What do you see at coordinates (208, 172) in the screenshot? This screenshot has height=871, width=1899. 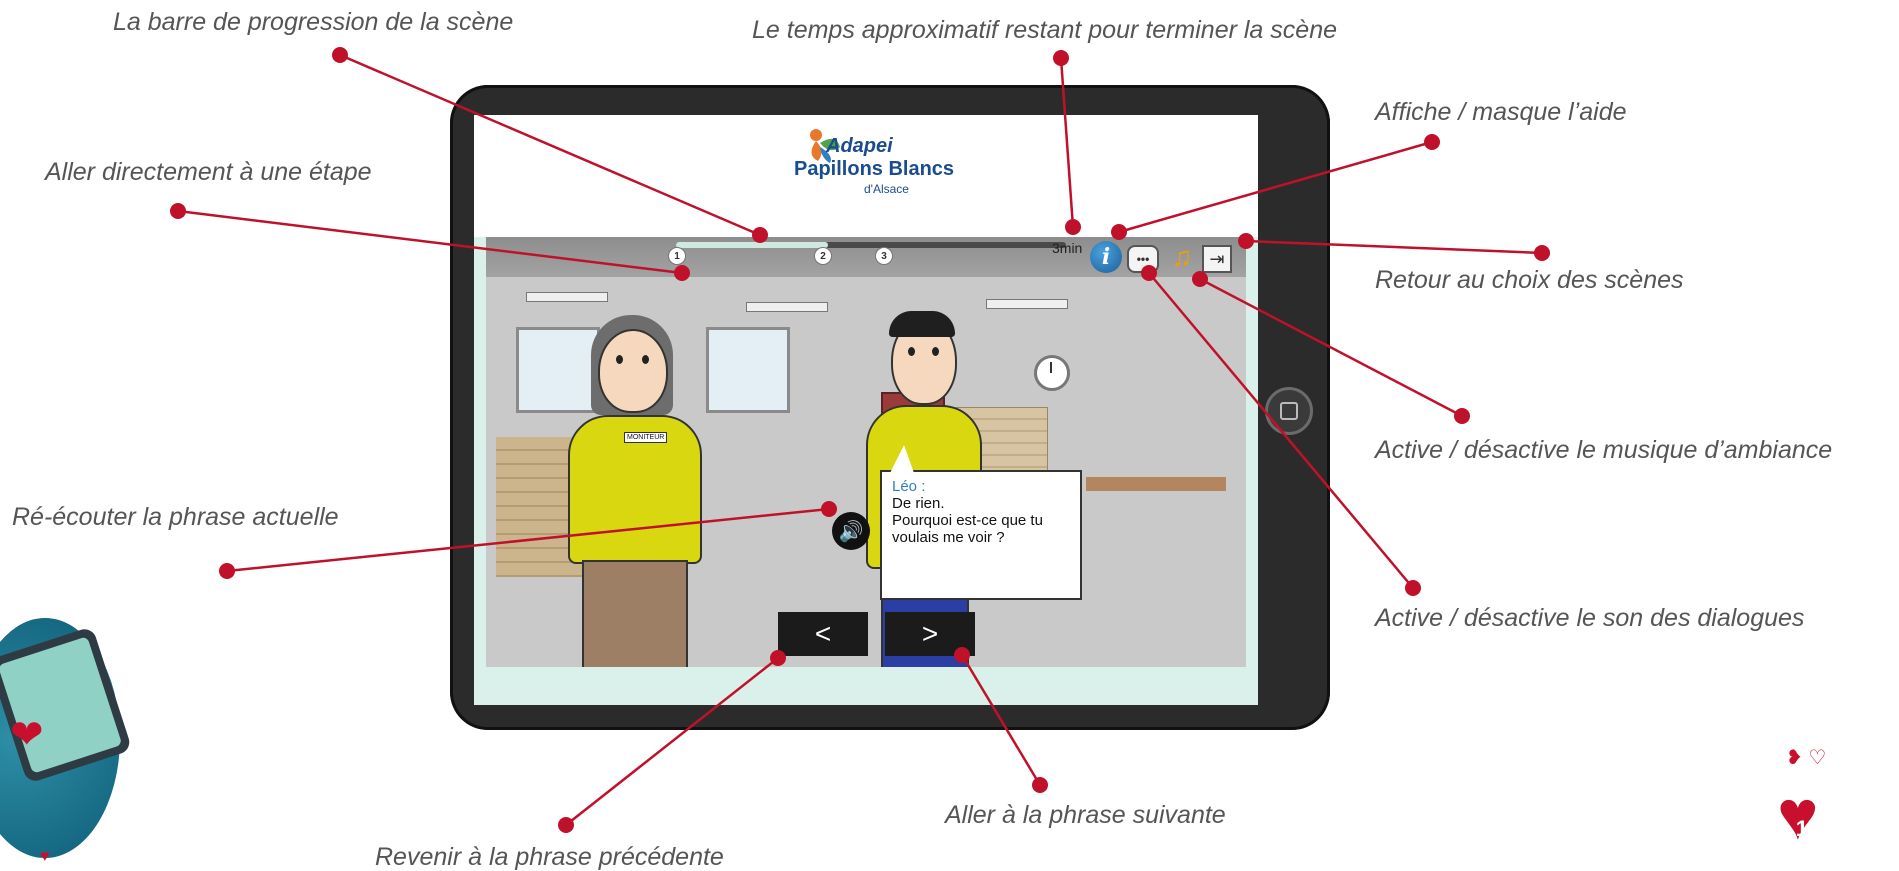 I see `annotation-go-to-step: Aller directement à une étape` at bounding box center [208, 172].